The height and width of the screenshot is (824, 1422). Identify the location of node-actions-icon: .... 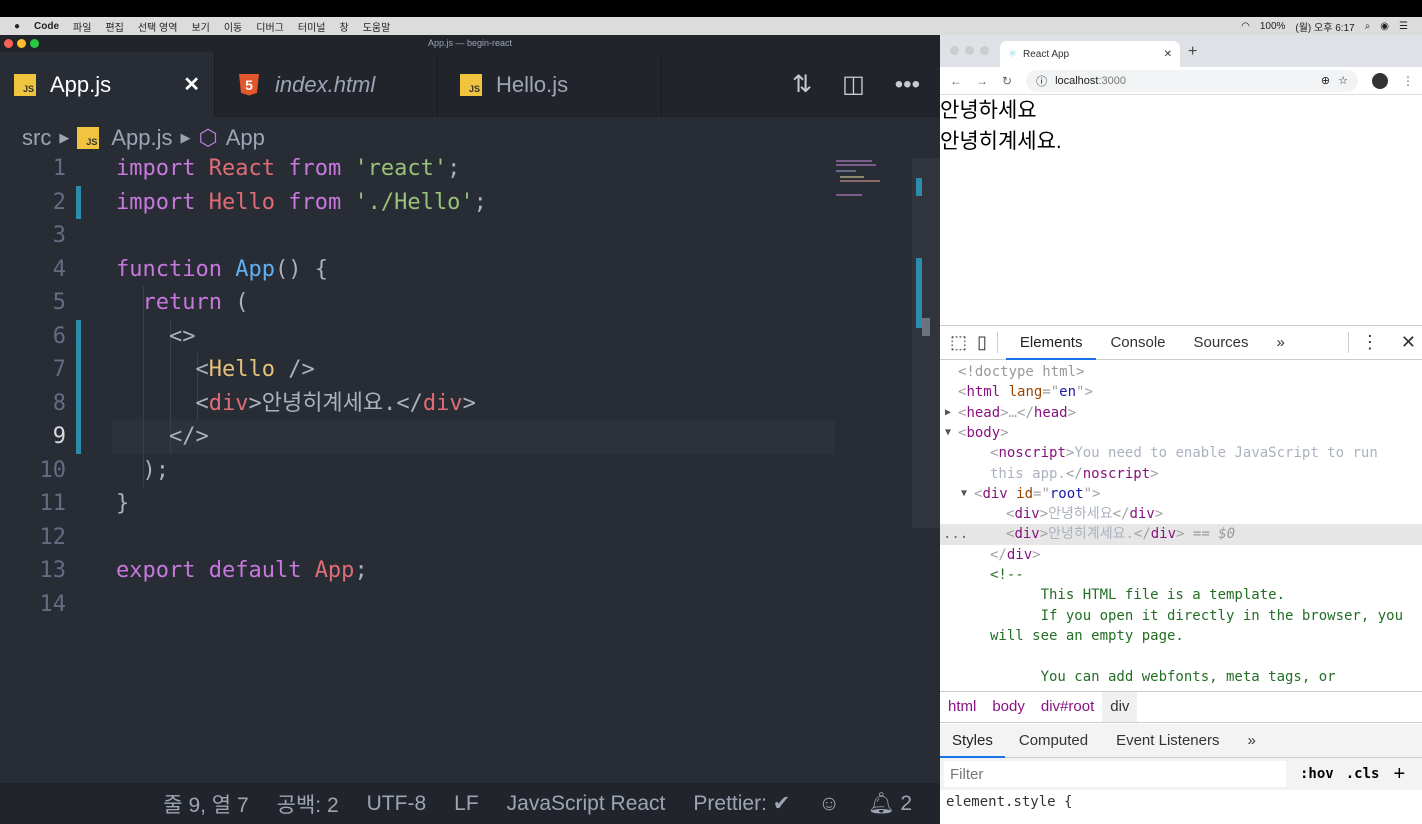
(955, 534).